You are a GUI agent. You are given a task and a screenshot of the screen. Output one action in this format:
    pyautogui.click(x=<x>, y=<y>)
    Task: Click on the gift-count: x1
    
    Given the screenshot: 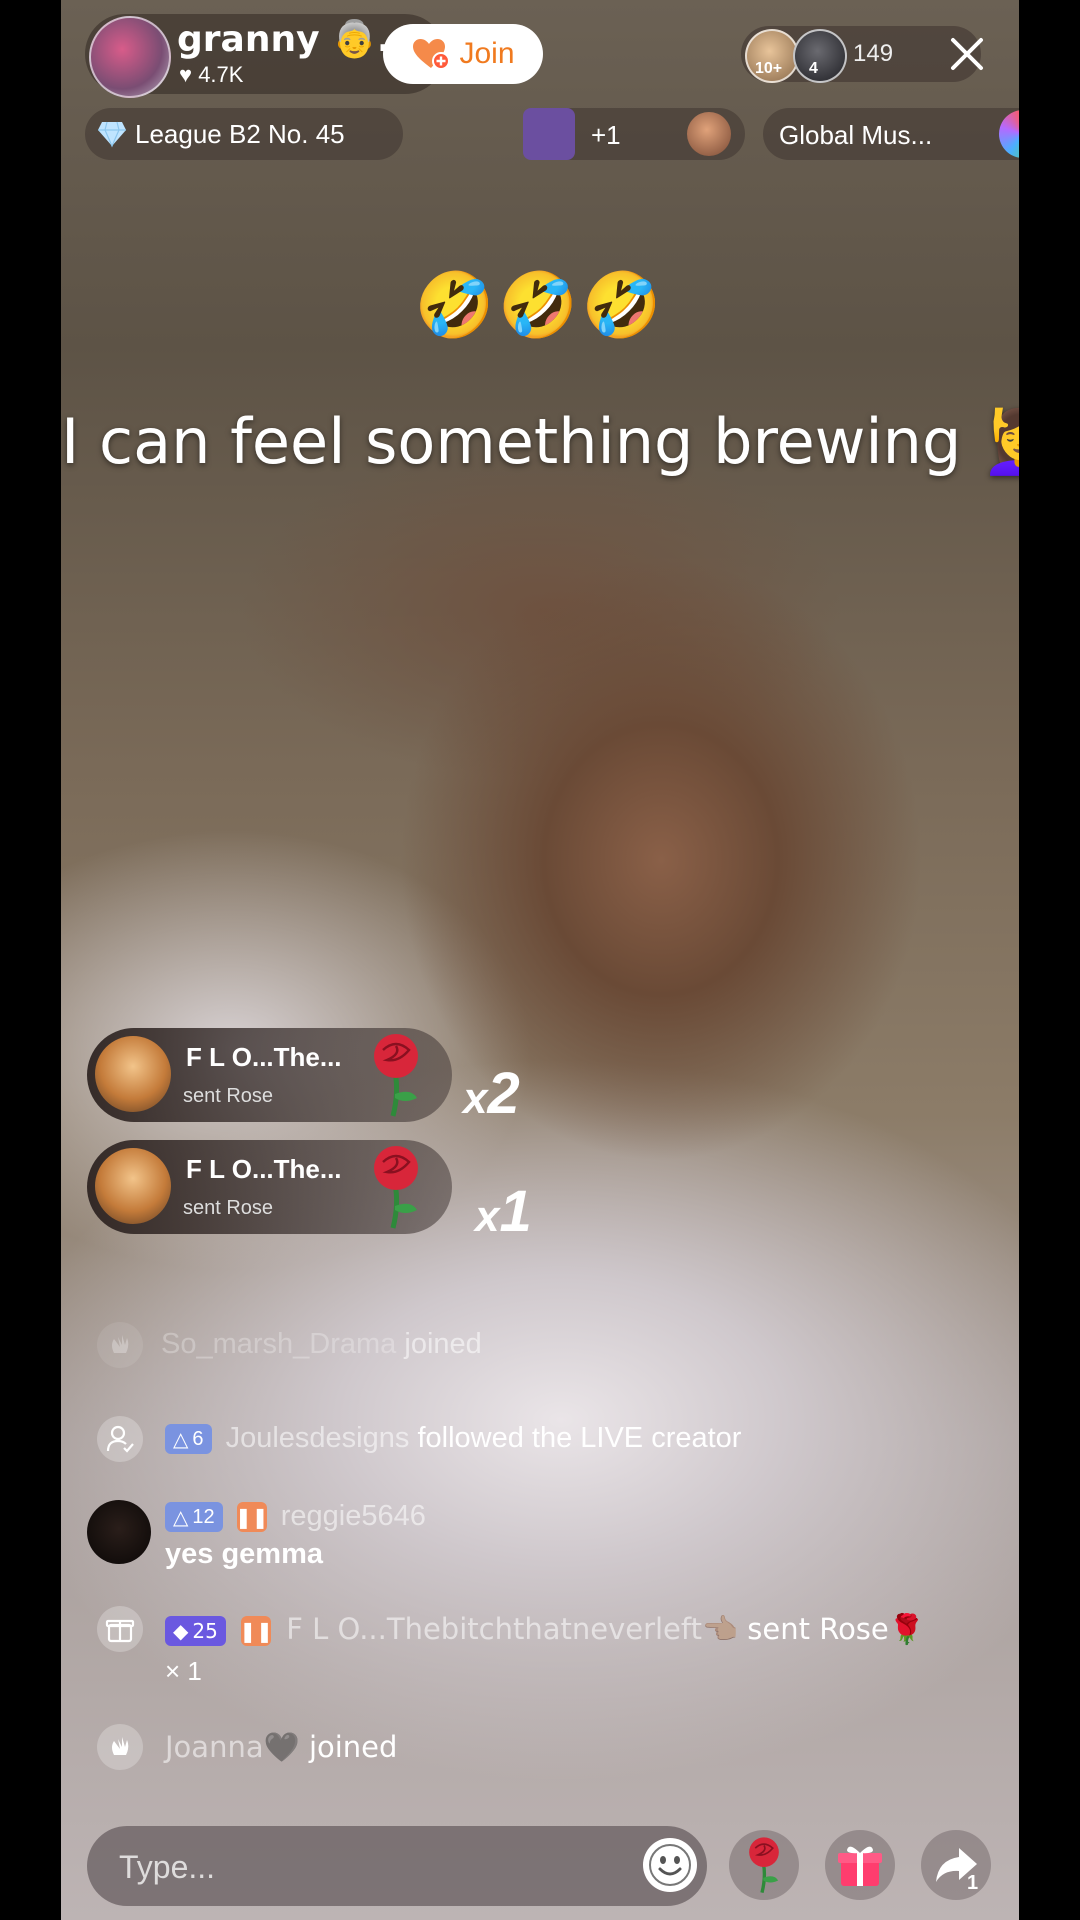 What is the action you would take?
    pyautogui.click(x=503, y=1211)
    